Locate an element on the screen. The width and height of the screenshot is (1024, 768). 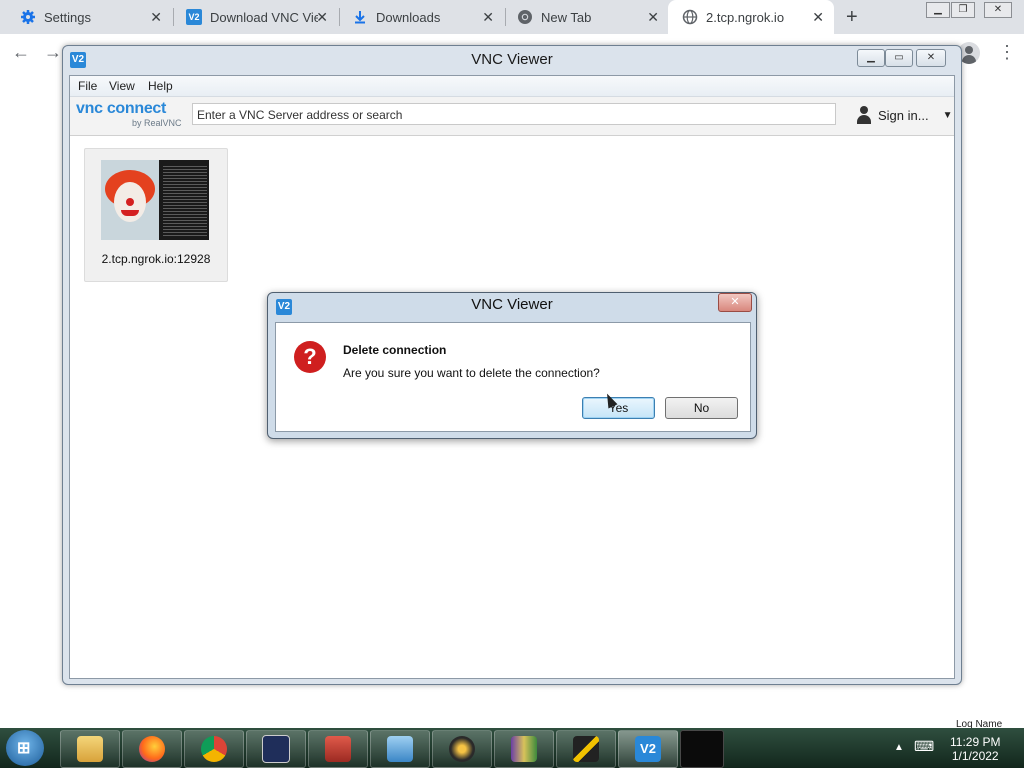
clown-wallpaper-image is located at coordinates (130, 200).